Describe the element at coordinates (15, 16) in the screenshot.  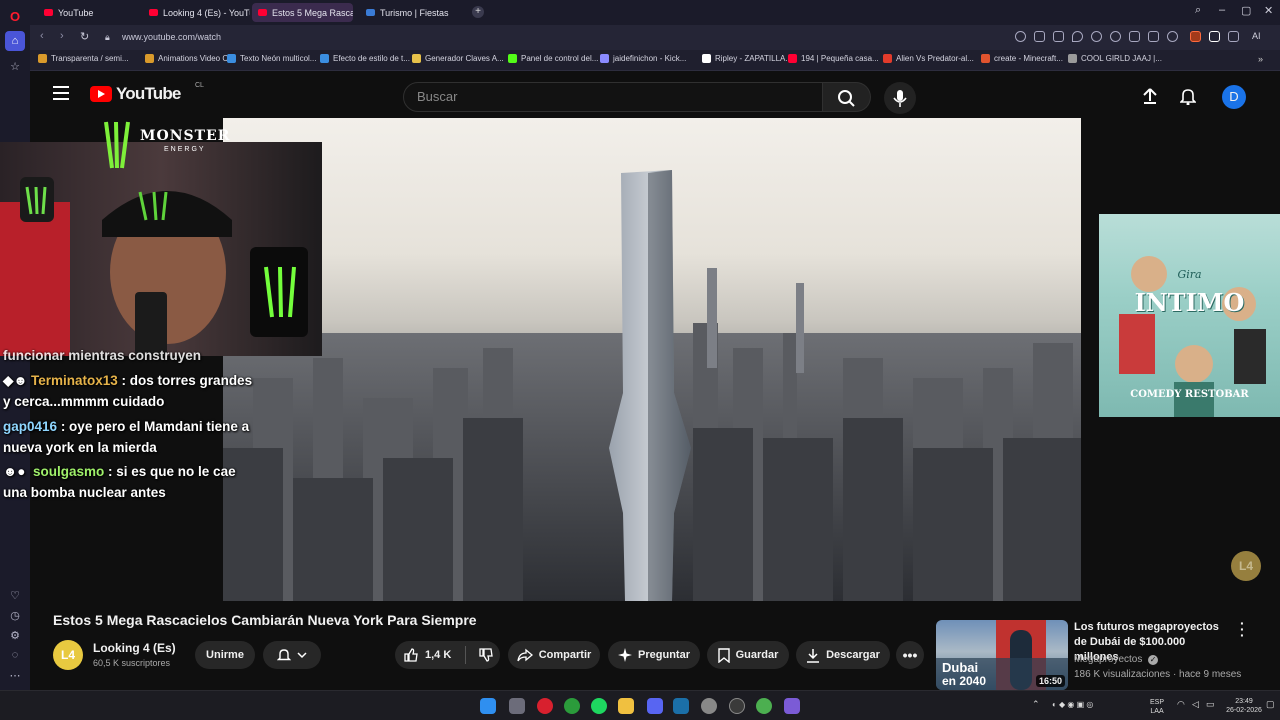
I see `opera-icon: O` at that location.